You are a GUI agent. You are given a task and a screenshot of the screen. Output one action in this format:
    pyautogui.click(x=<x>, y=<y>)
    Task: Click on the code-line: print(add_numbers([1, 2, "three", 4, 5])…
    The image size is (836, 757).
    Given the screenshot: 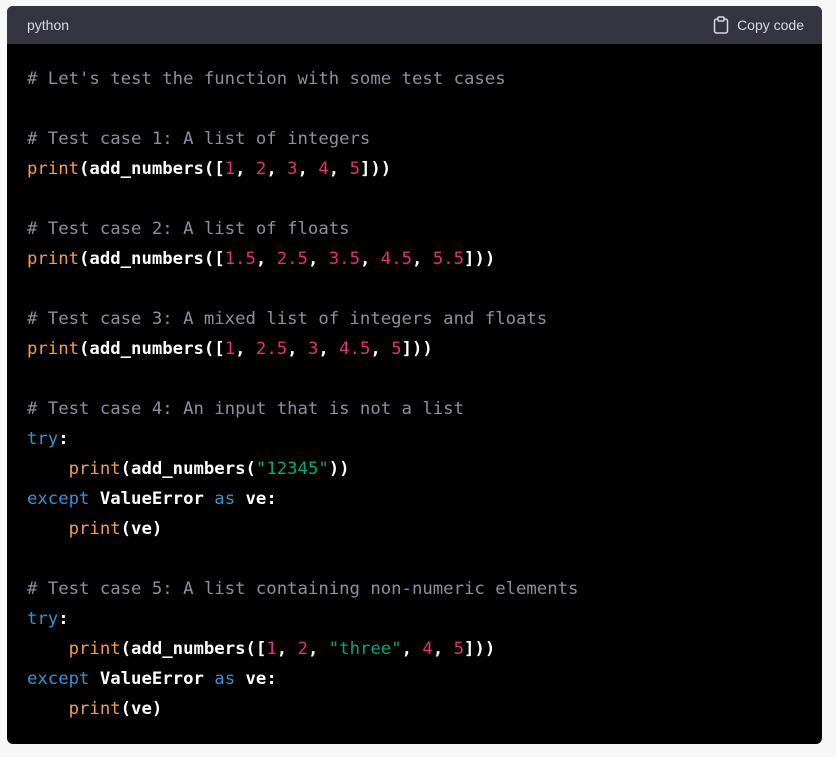 What is the action you would take?
    pyautogui.click(x=414, y=649)
    